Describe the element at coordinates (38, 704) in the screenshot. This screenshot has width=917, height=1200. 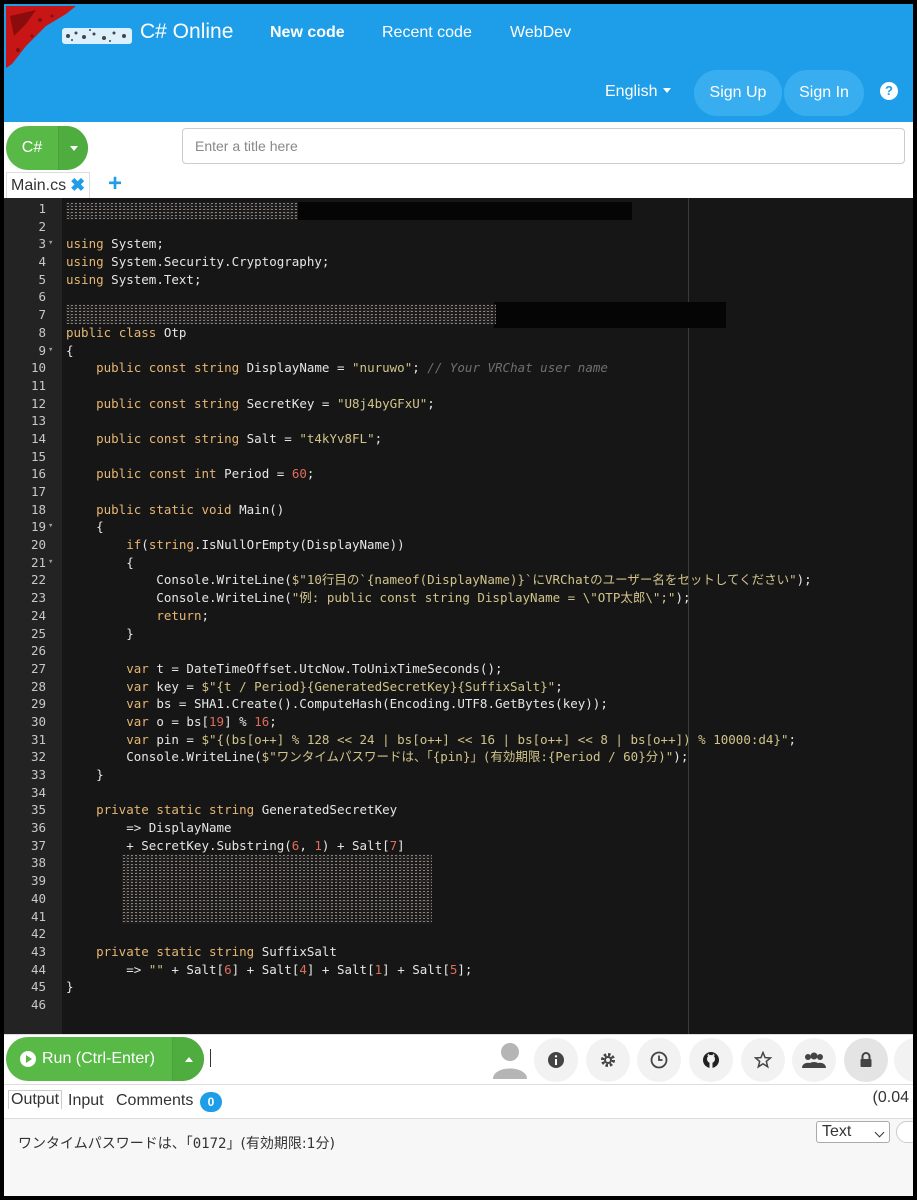
I see `line-number: 29` at that location.